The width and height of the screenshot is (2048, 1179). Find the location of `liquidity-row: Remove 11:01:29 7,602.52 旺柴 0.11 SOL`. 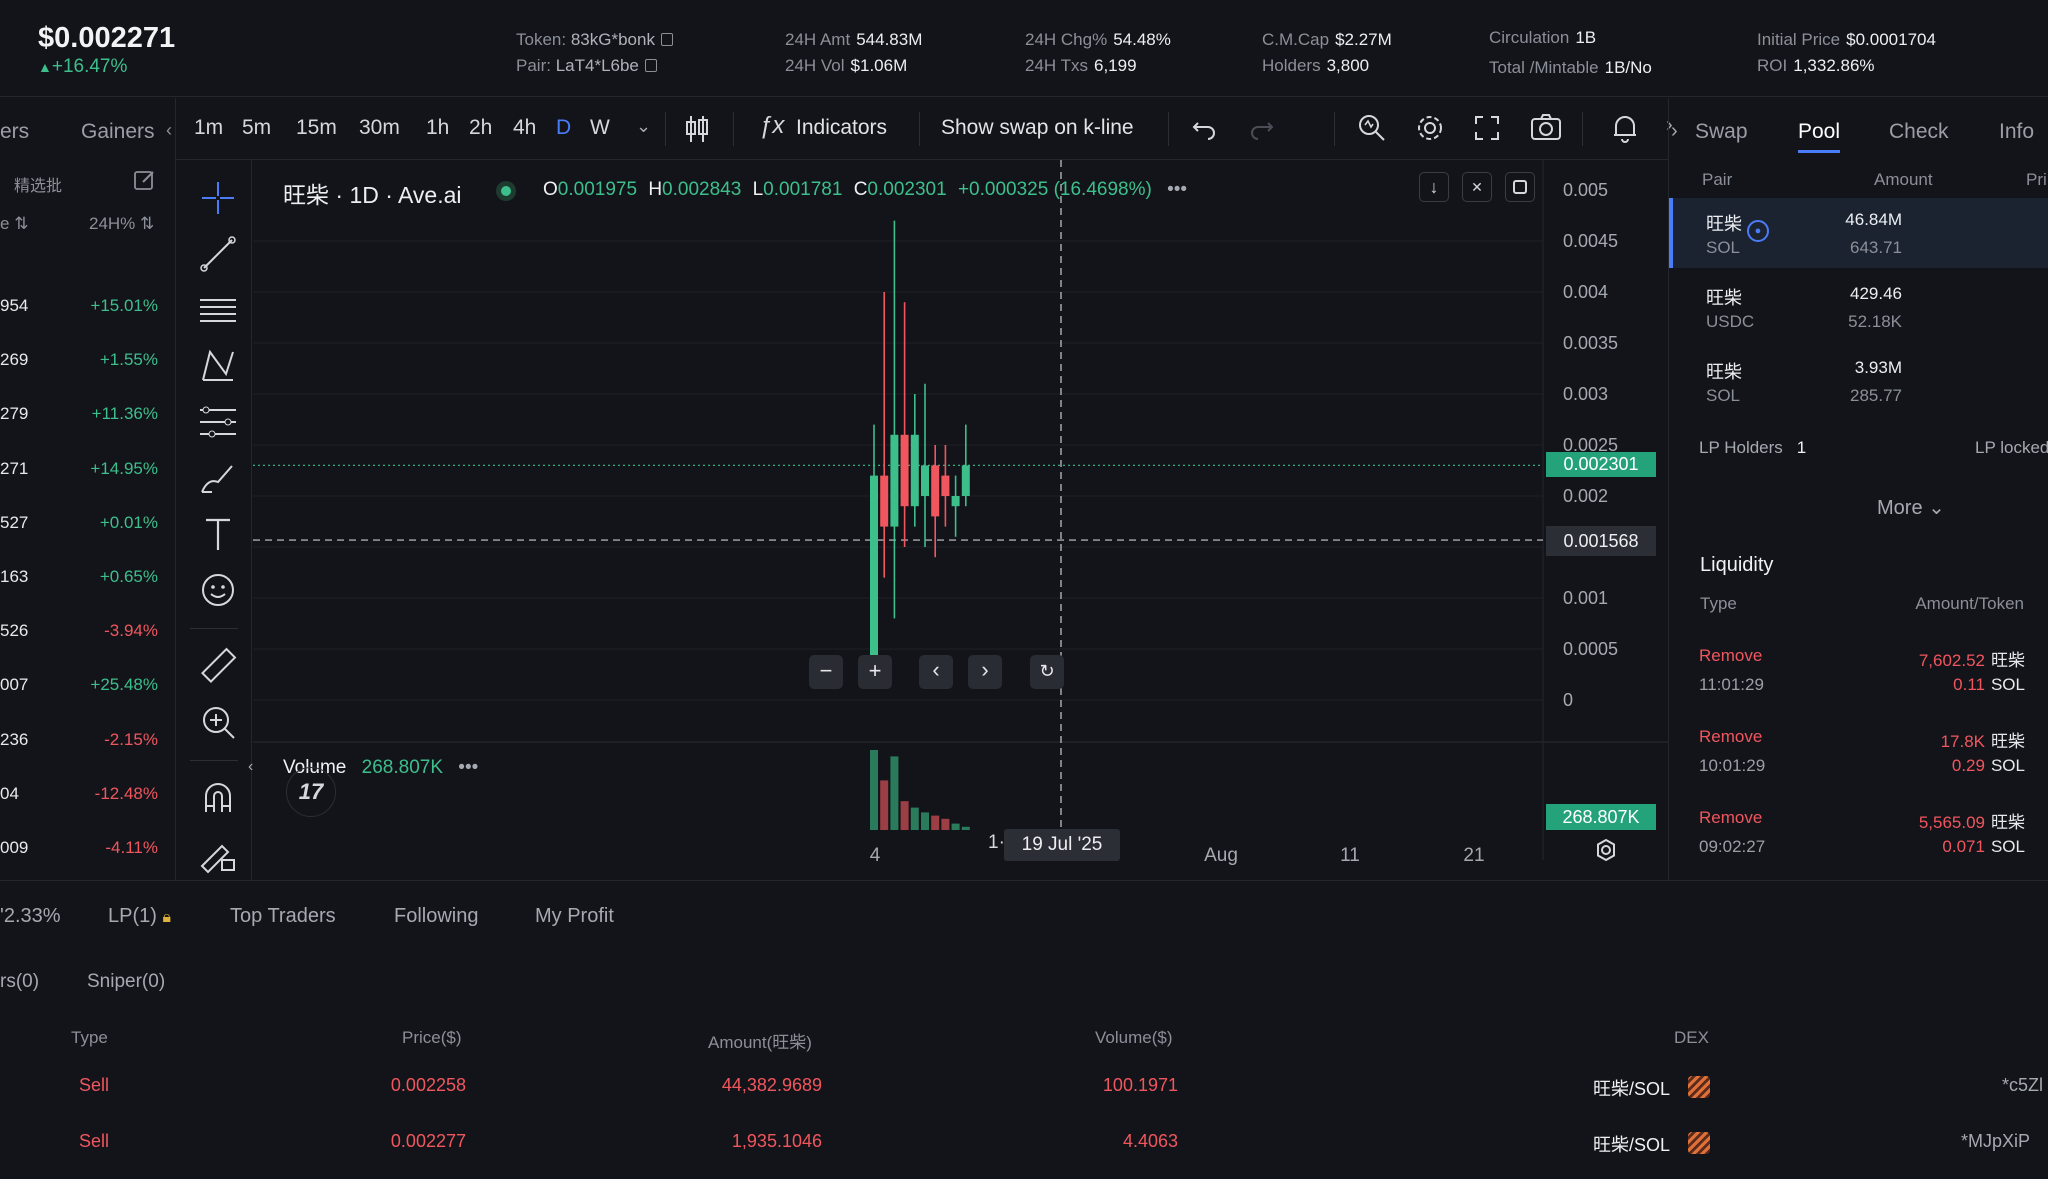

liquidity-row: Remove 11:01:29 7,602.52 旺柴 0.11 SOL is located at coordinates (1858, 686).